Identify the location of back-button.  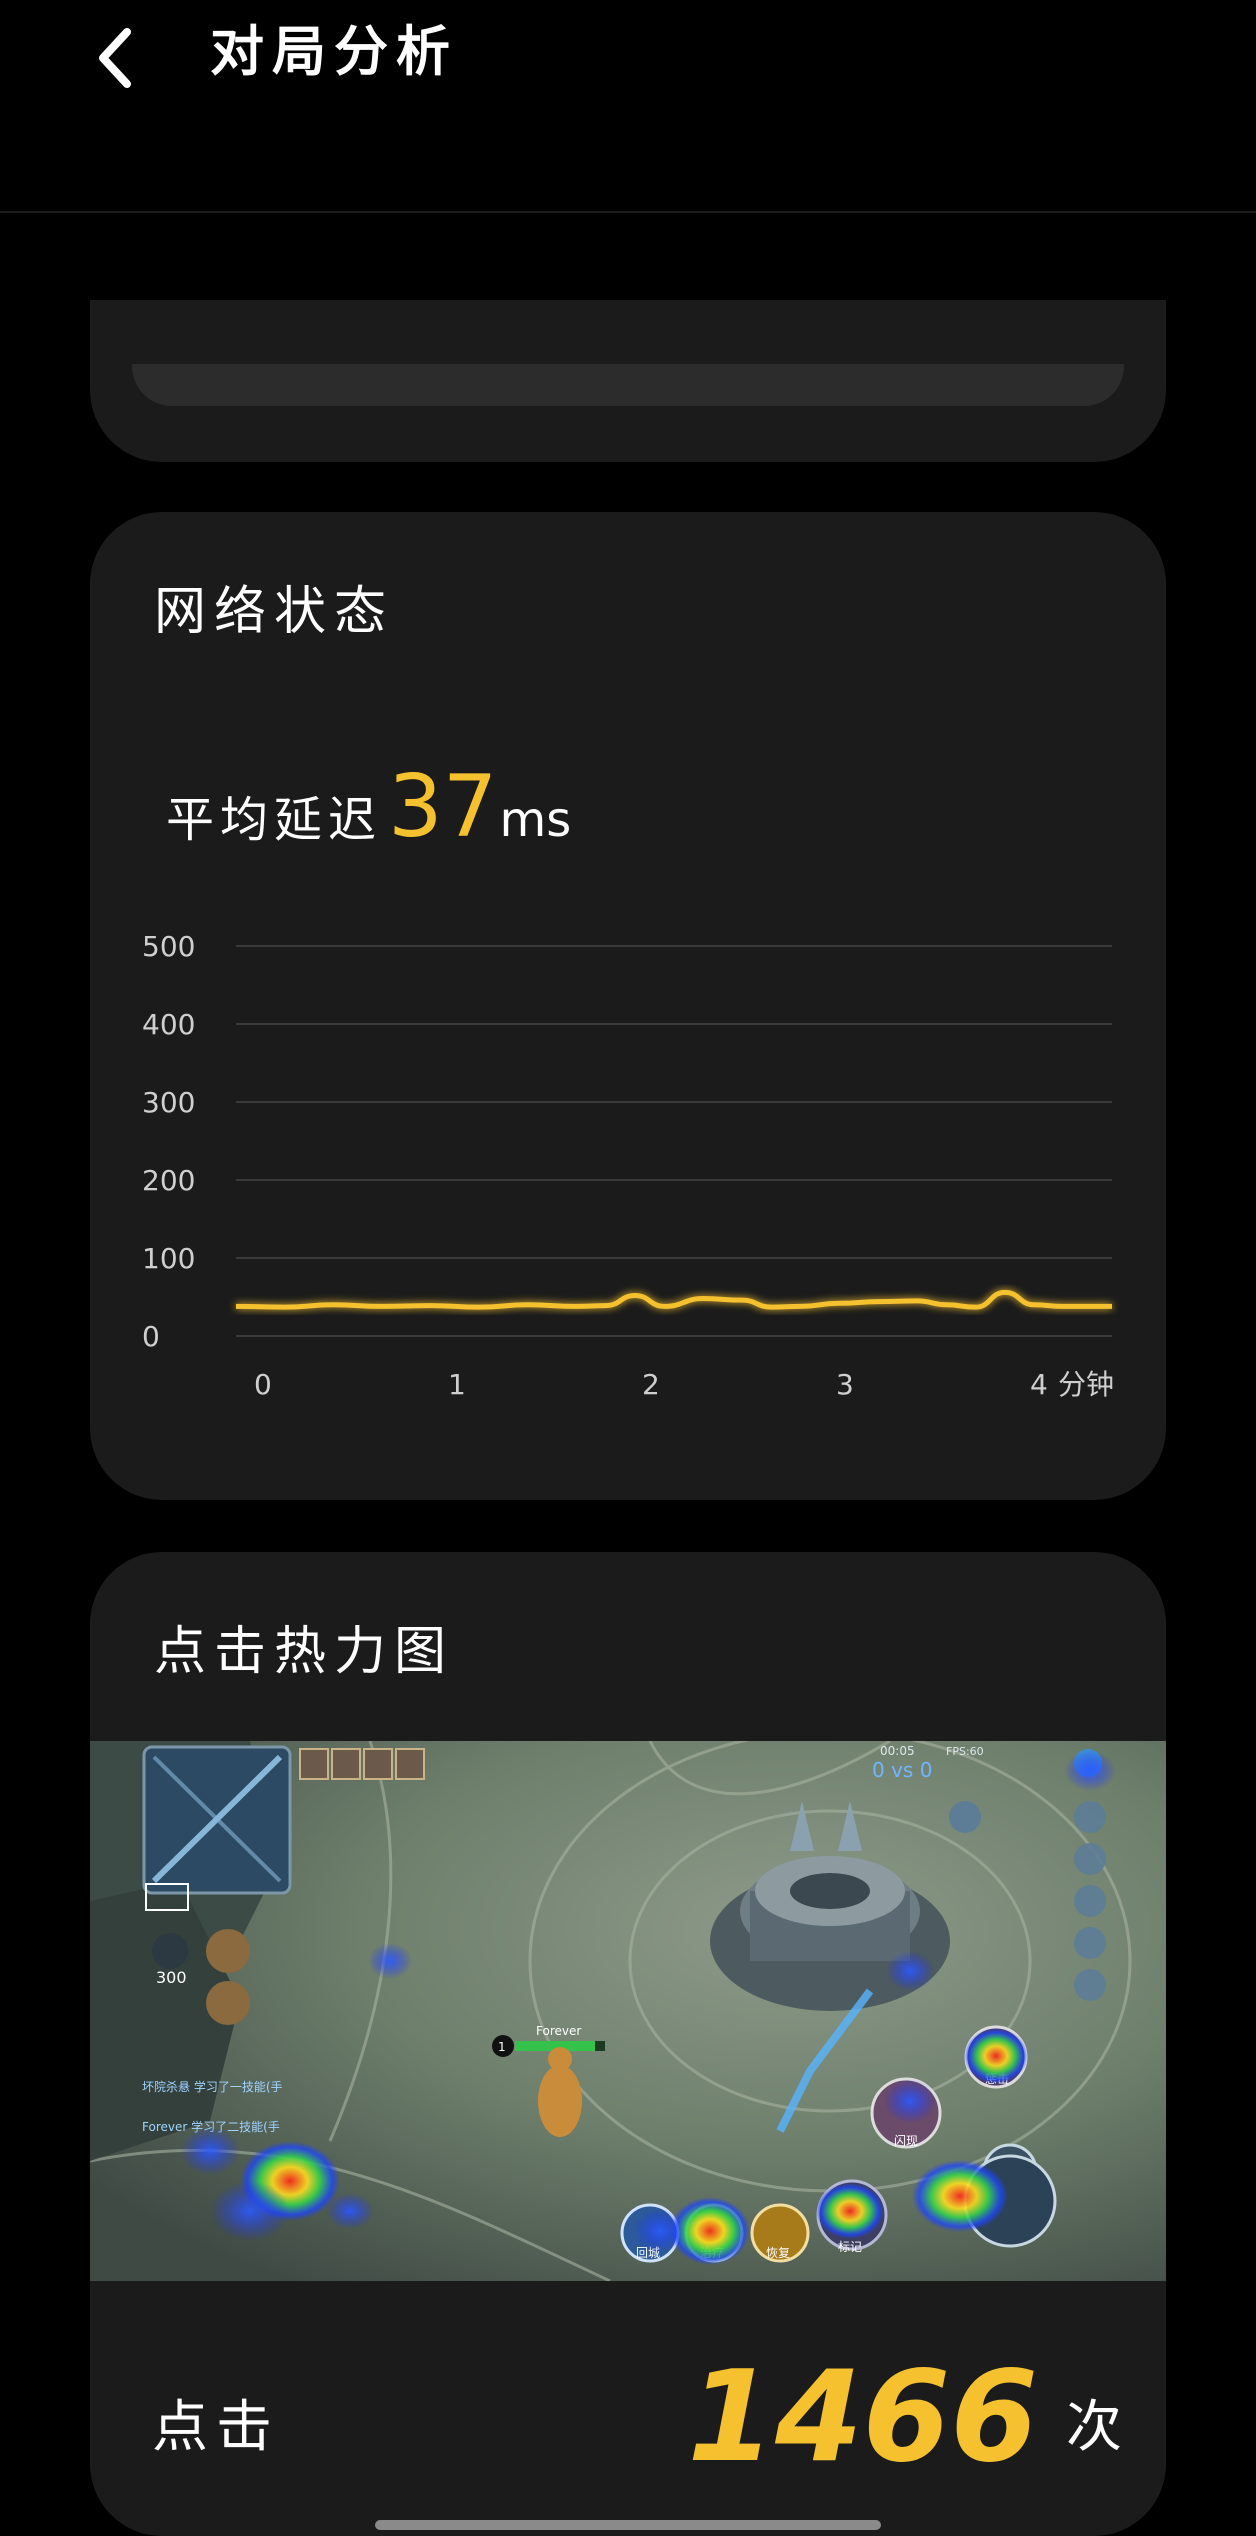
(115, 60).